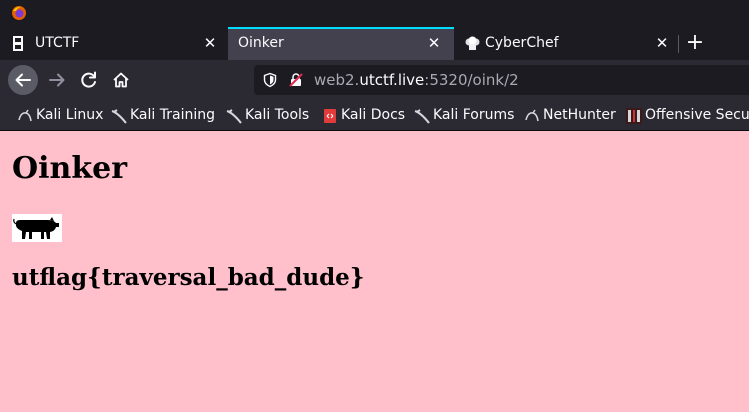 The height and width of the screenshot is (412, 749). I want to click on insecure-lock-icon, so click(296, 80).